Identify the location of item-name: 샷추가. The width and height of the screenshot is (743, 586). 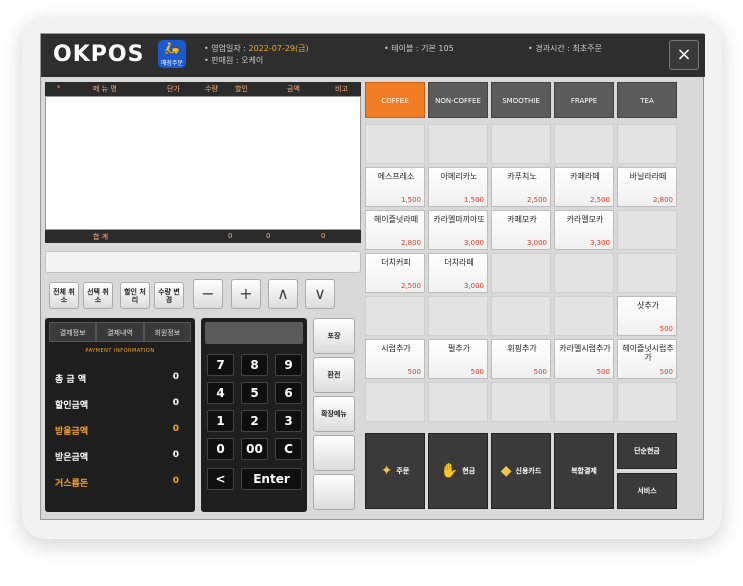
(648, 305).